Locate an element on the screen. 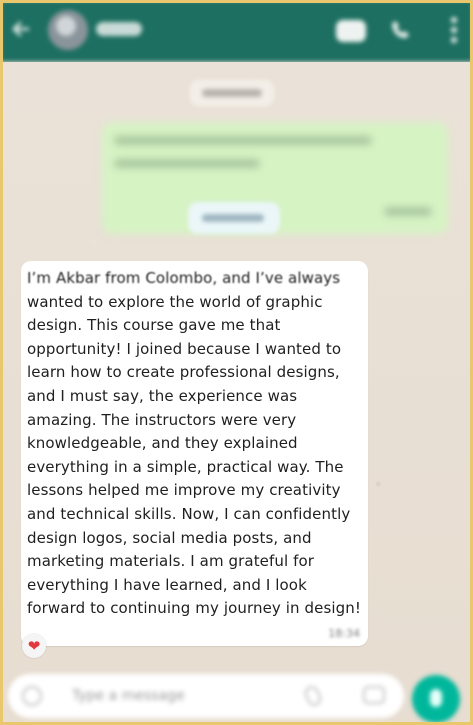 Image resolution: width=473 pixels, height=725 pixels. message-line: marketing materials. I am grateful for is located at coordinates (171, 561).